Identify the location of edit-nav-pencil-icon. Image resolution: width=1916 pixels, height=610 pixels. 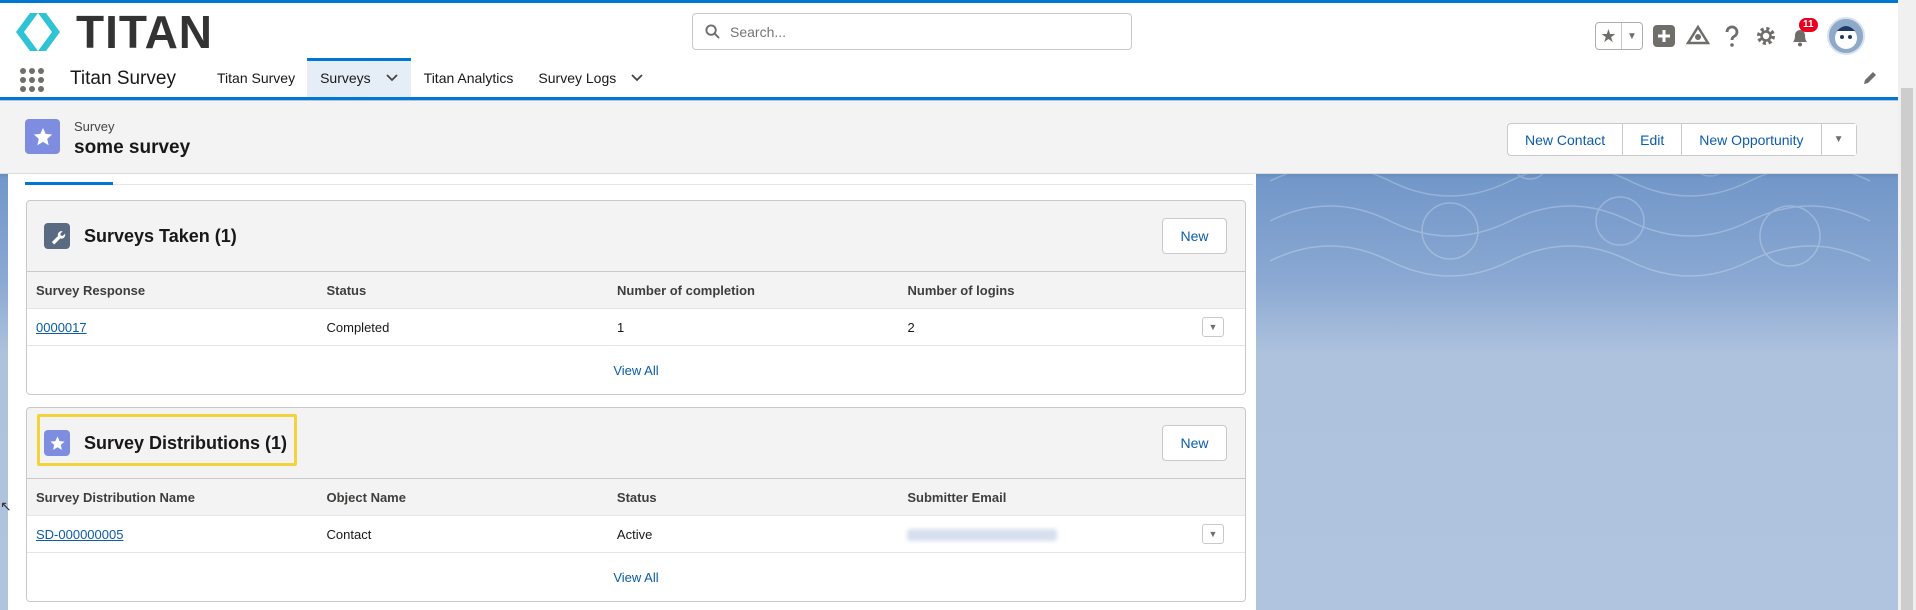
(1870, 78).